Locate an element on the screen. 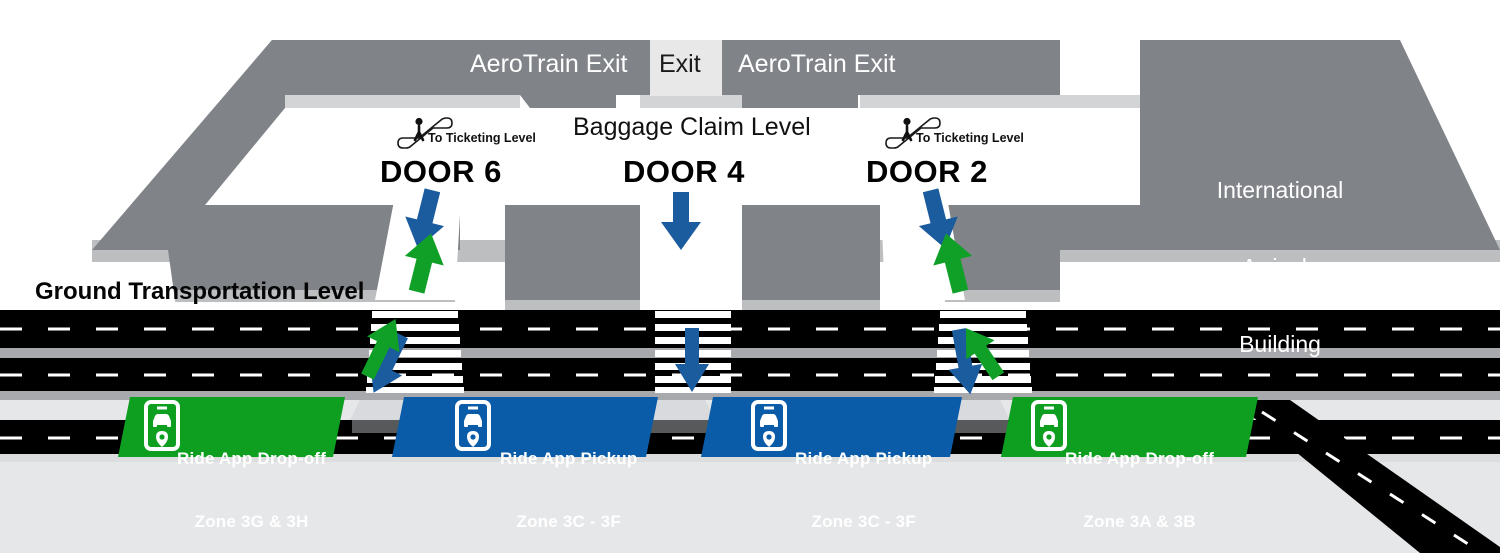 This screenshot has width=1500, height=553. building-mid-center-right is located at coordinates (811, 258).